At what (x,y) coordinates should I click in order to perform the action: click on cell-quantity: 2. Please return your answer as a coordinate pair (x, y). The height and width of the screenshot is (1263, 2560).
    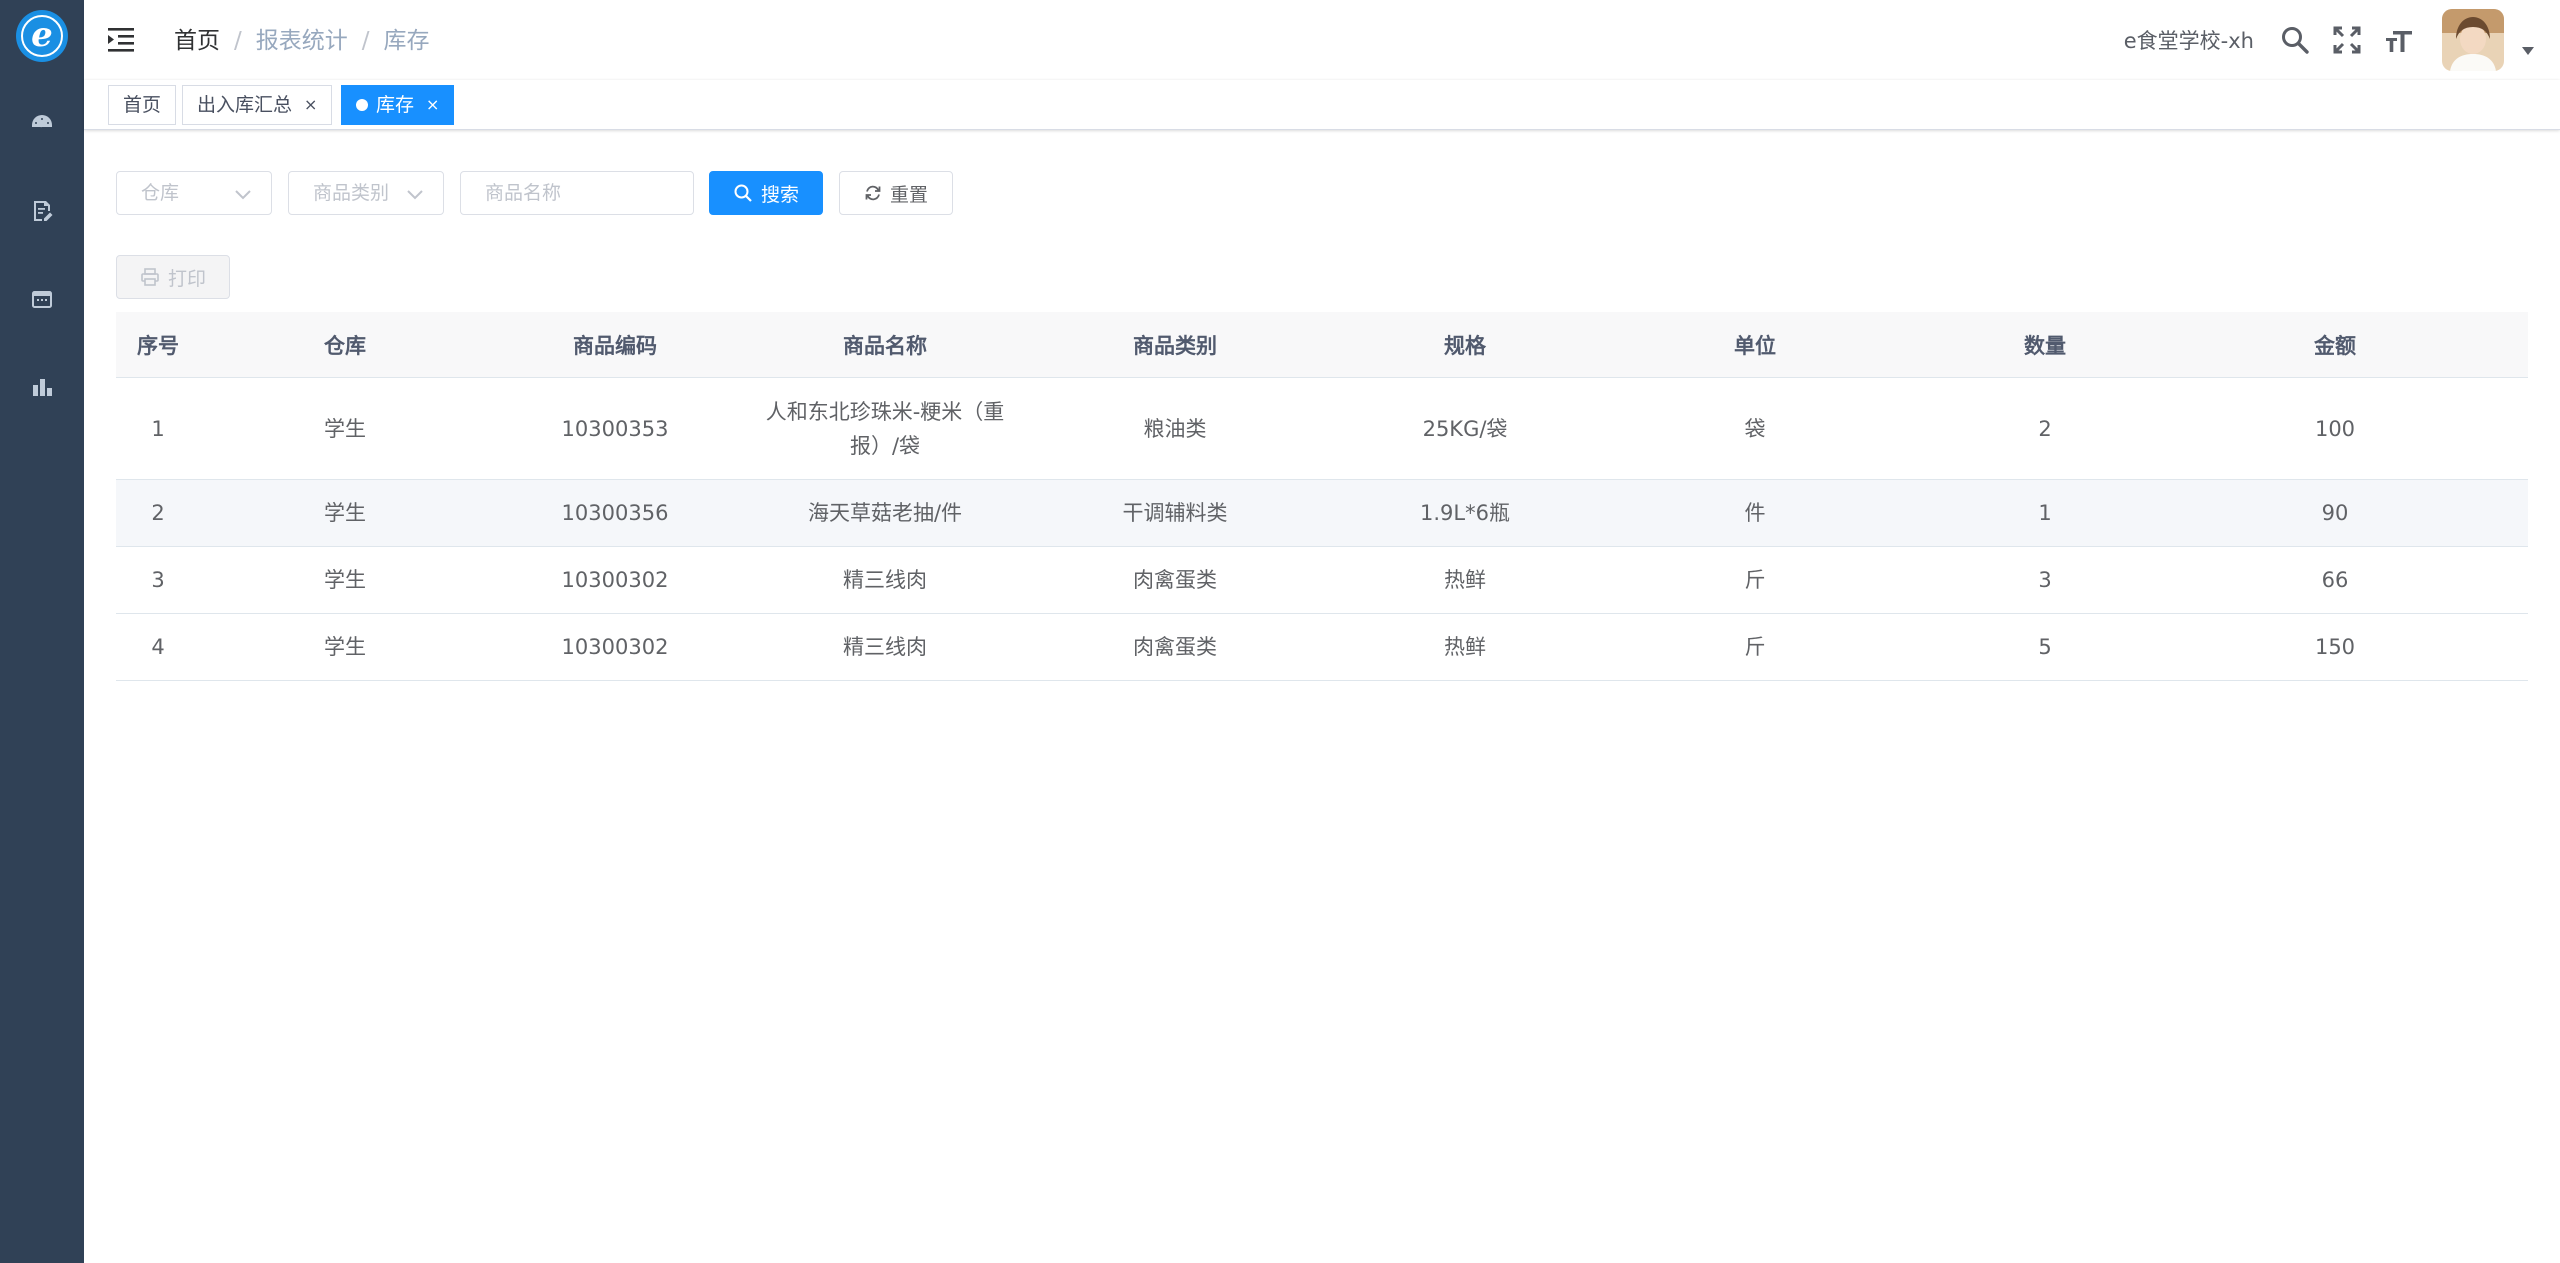
    Looking at the image, I should click on (2045, 428).